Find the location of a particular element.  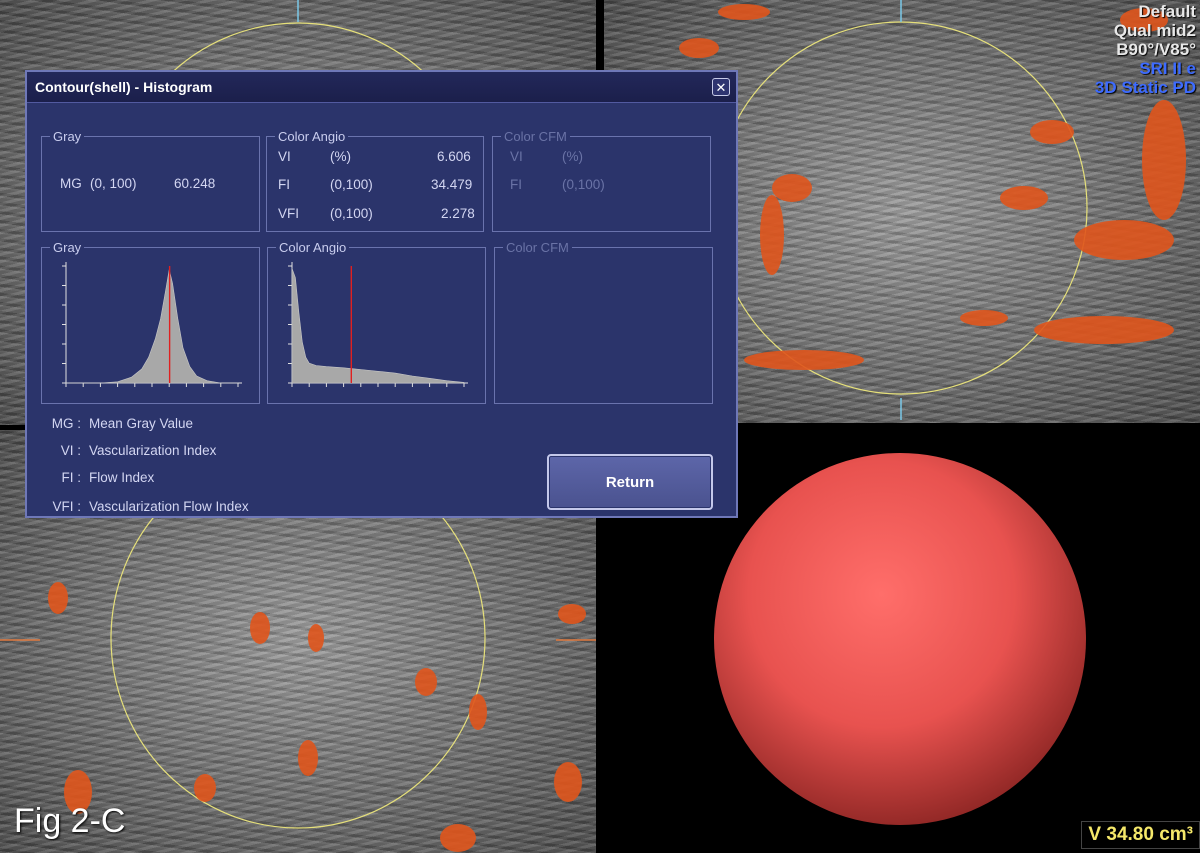

gray-histogram-chart is located at coordinates (152, 324).